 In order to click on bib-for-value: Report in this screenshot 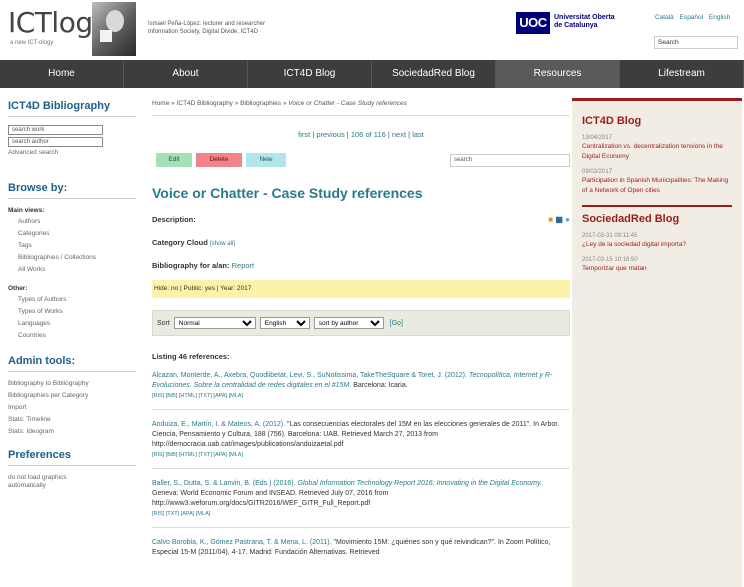, I will do `click(243, 265)`.